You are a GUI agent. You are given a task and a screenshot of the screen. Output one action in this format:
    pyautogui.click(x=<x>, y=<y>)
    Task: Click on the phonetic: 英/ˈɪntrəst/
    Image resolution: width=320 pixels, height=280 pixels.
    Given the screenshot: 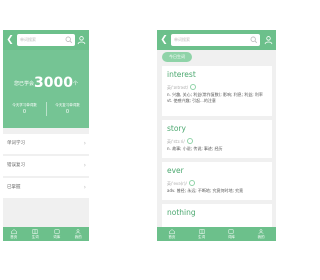 What is the action you would take?
    pyautogui.click(x=182, y=87)
    